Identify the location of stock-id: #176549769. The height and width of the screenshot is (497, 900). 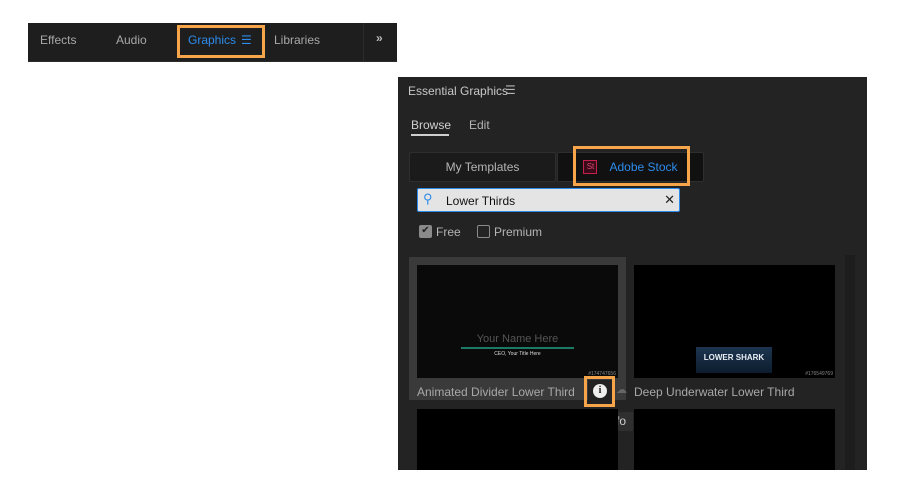
(819, 374).